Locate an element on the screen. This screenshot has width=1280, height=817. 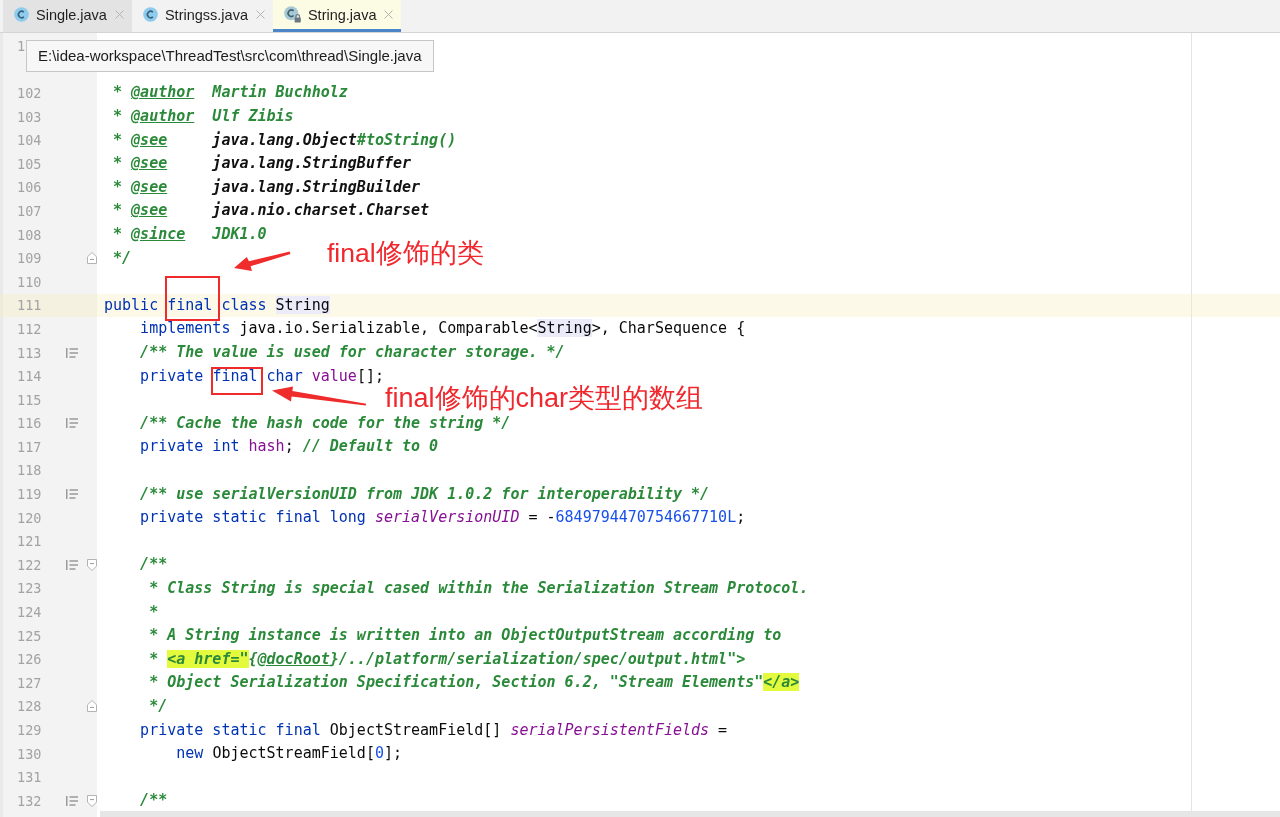
code-line: public final class String is located at coordinates (216, 305).